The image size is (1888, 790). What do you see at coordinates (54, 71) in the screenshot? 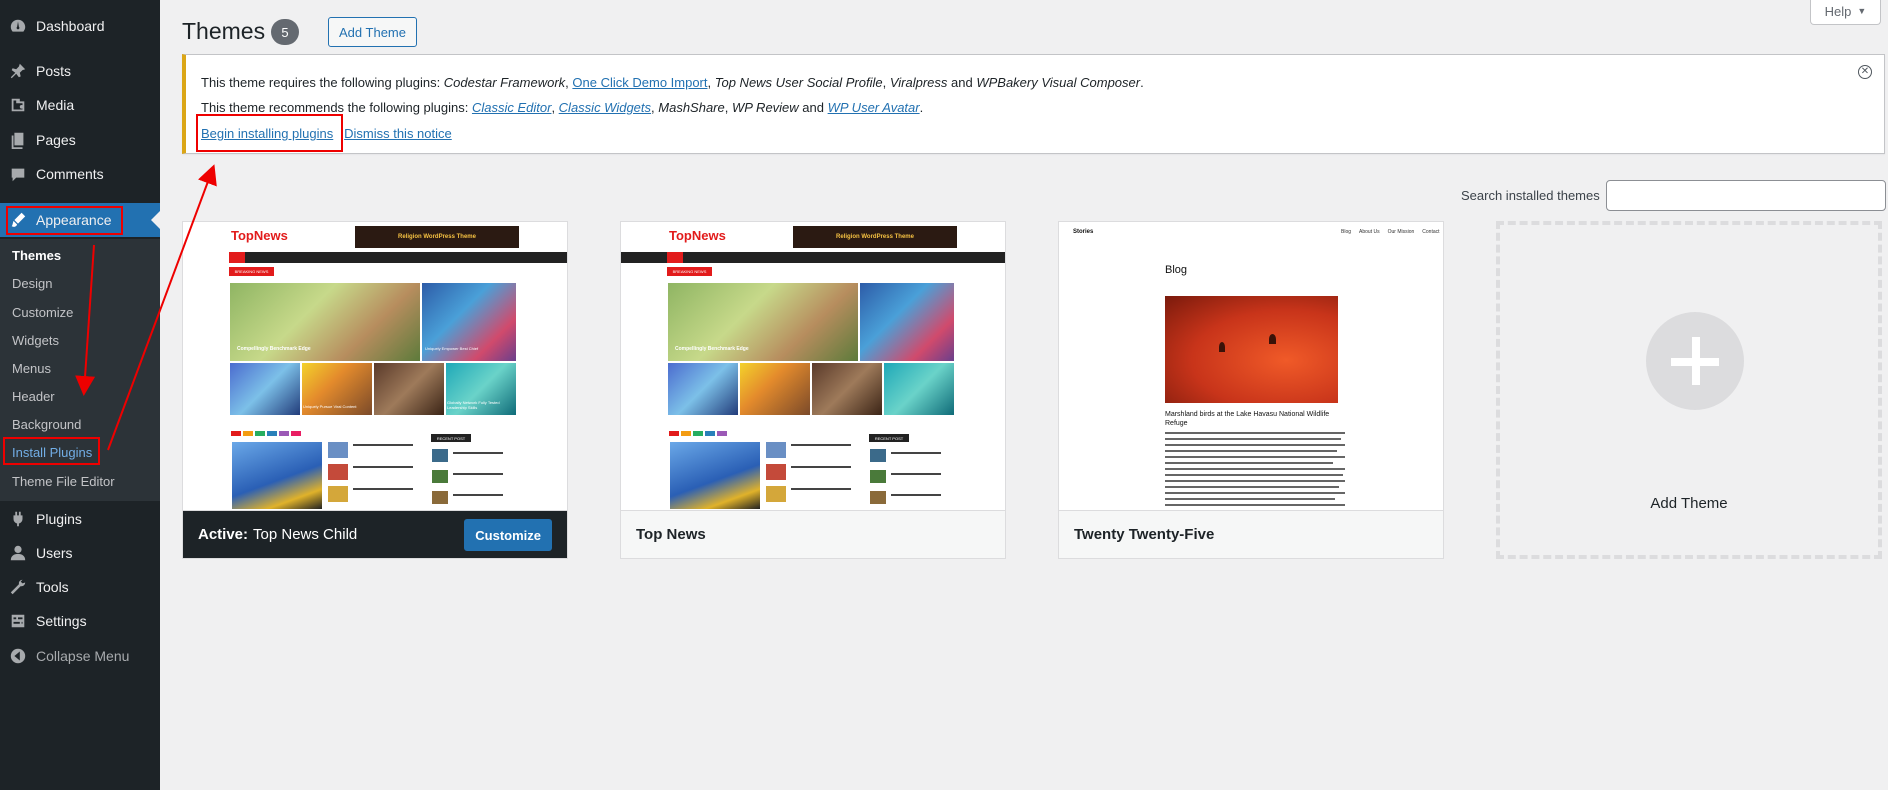
I see `menu-label: Posts` at bounding box center [54, 71].